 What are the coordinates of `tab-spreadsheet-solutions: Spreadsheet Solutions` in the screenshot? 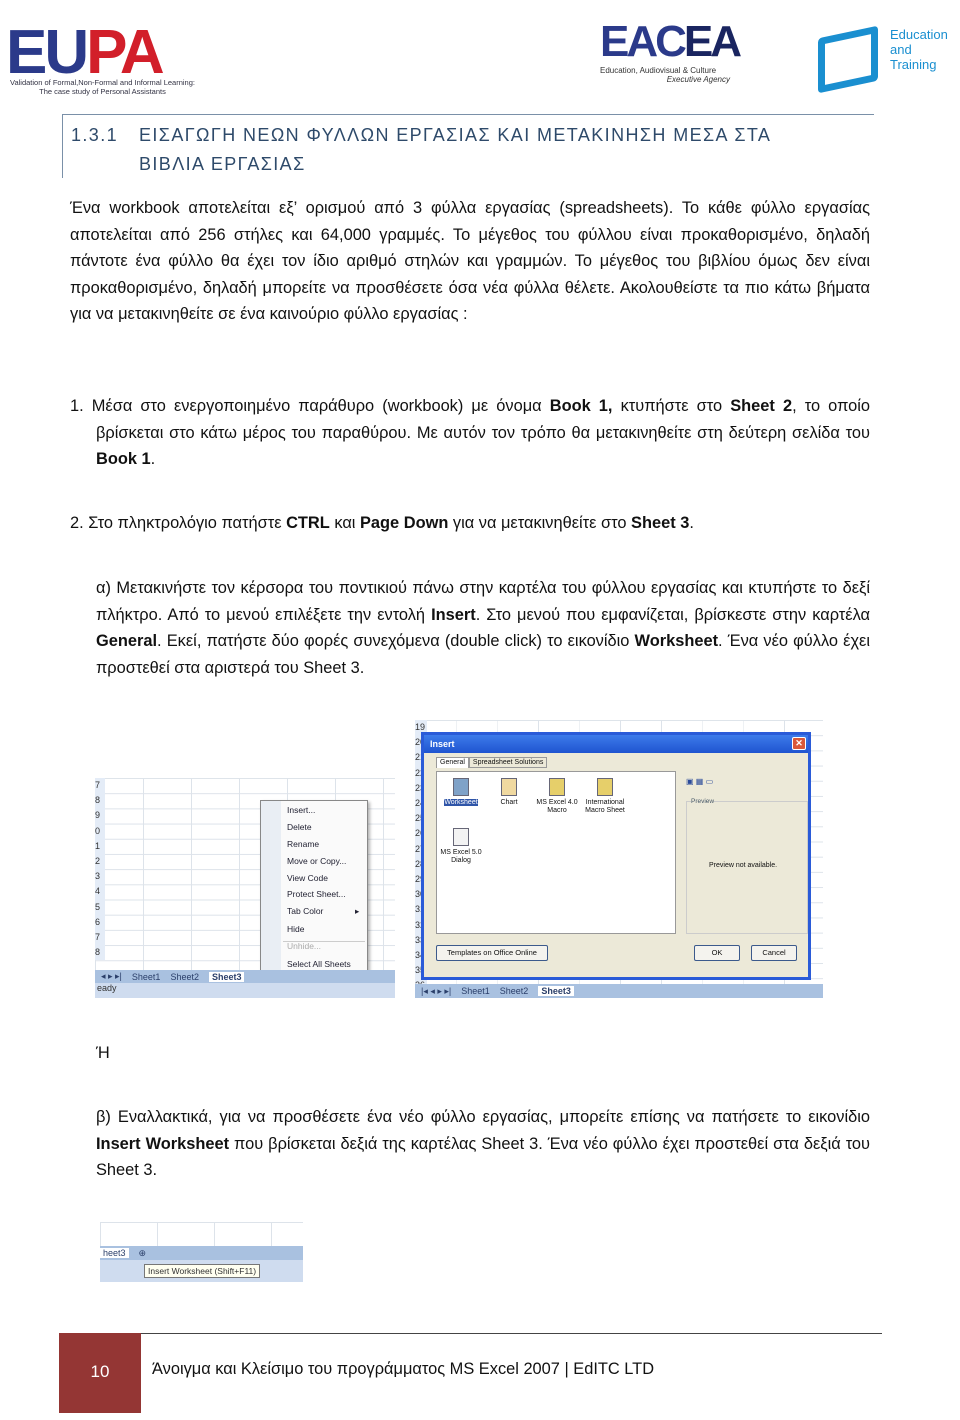 It's located at (508, 762).